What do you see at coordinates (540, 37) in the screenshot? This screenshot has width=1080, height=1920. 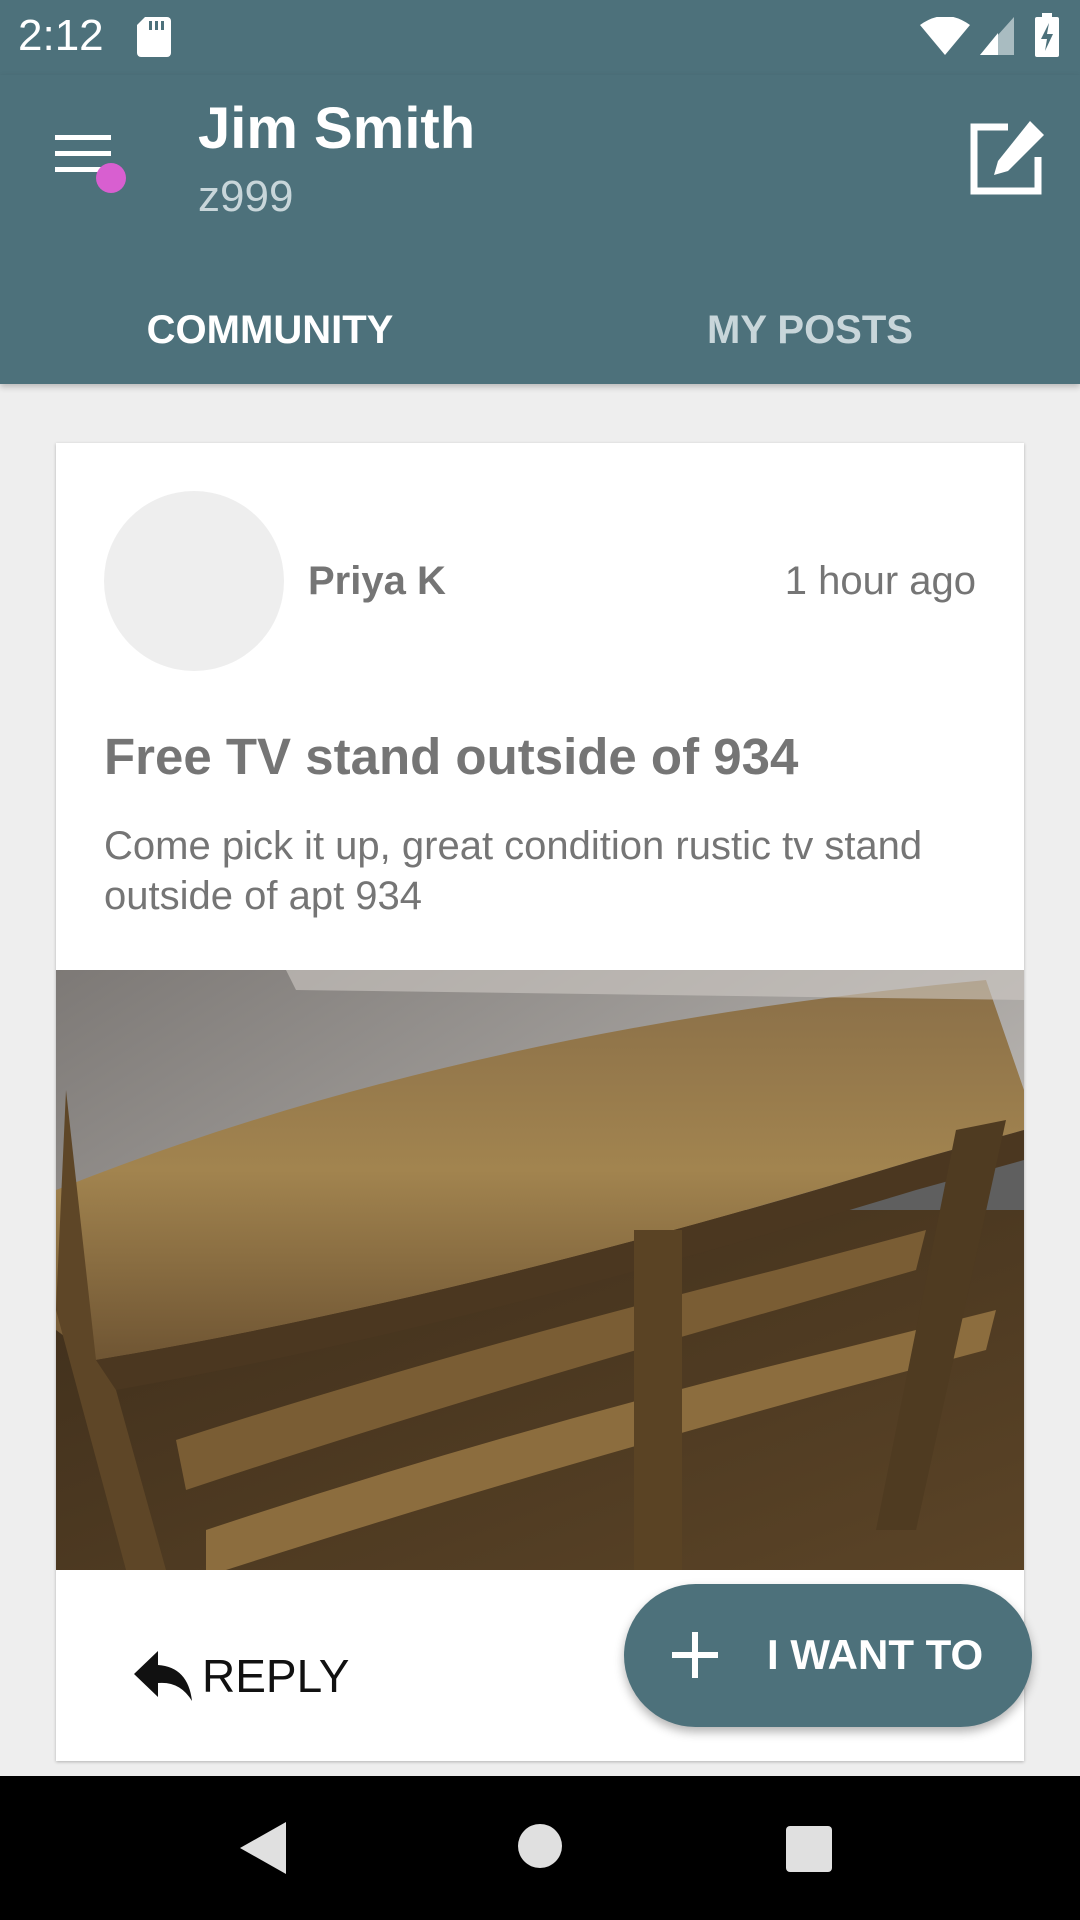 I see `status-bar: 2:12` at bounding box center [540, 37].